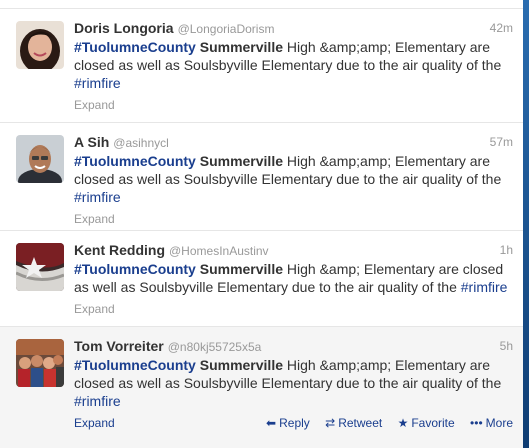  What do you see at coordinates (499, 423) in the screenshot?
I see `more-label: More` at bounding box center [499, 423].